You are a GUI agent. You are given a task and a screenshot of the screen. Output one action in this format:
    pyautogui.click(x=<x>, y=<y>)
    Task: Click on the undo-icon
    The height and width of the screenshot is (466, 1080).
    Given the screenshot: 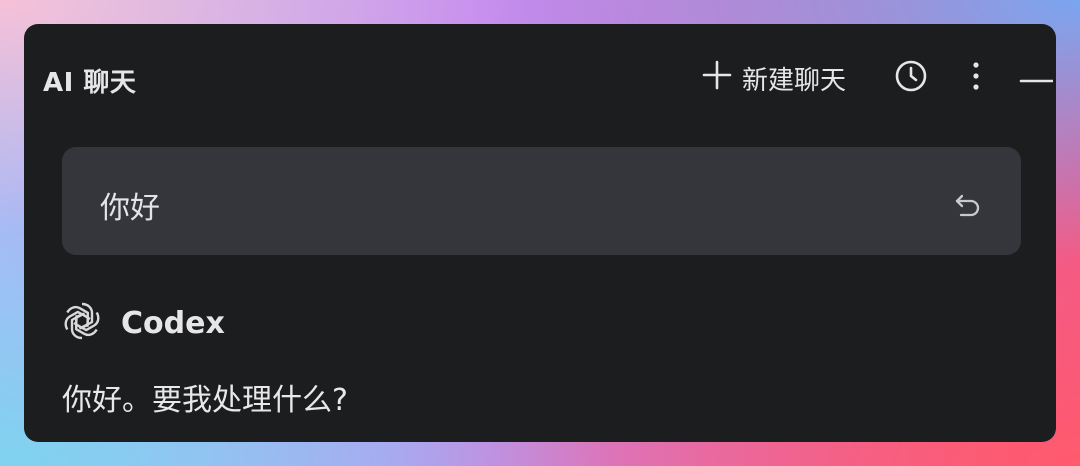 What is the action you would take?
    pyautogui.click(x=968, y=206)
    